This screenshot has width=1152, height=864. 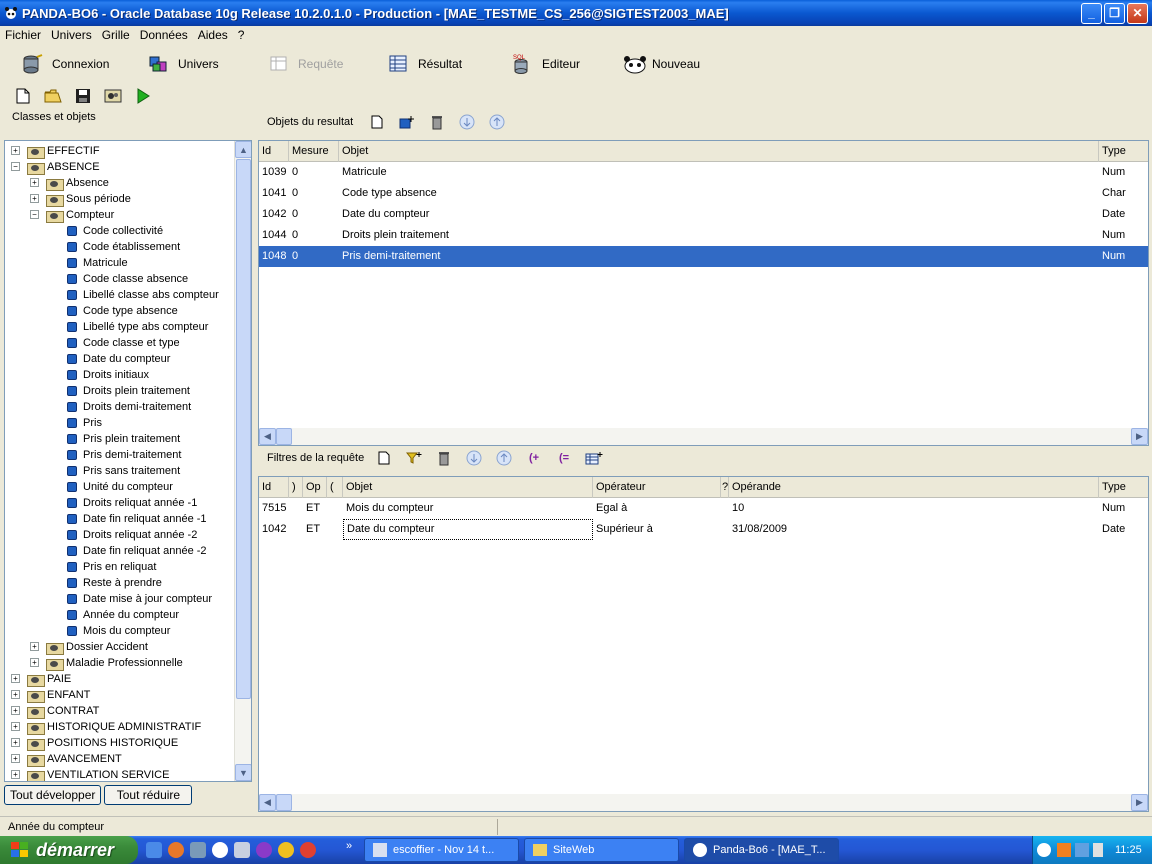 What do you see at coordinates (1064, 850) in the screenshot?
I see `tray-app-icon` at bounding box center [1064, 850].